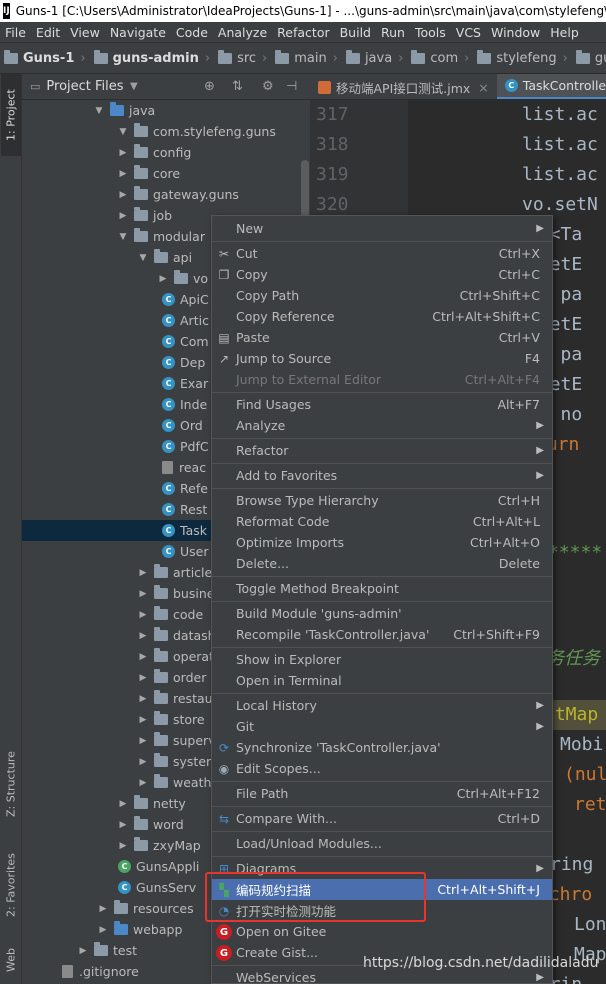 The width and height of the screenshot is (606, 984). I want to click on tree-node-config: ▶ config, so click(166, 152).